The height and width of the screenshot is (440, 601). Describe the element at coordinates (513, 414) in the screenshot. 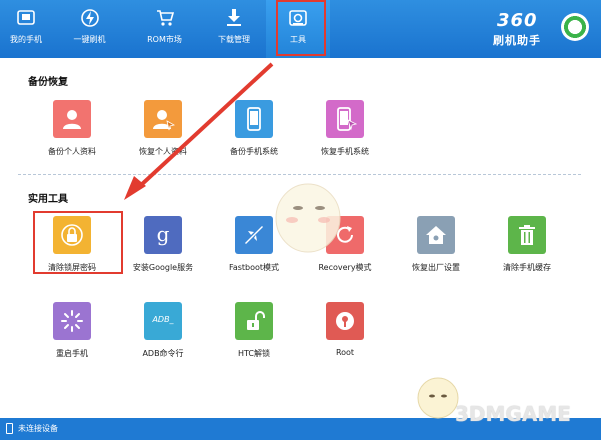

I see `site-watermark-text: 3DMGAME` at that location.